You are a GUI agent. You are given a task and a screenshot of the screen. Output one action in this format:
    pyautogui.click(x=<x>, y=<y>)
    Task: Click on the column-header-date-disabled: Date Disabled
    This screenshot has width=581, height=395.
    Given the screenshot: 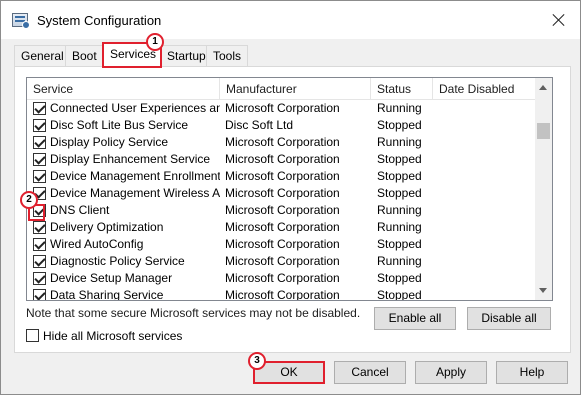 What is the action you would take?
    pyautogui.click(x=485, y=89)
    